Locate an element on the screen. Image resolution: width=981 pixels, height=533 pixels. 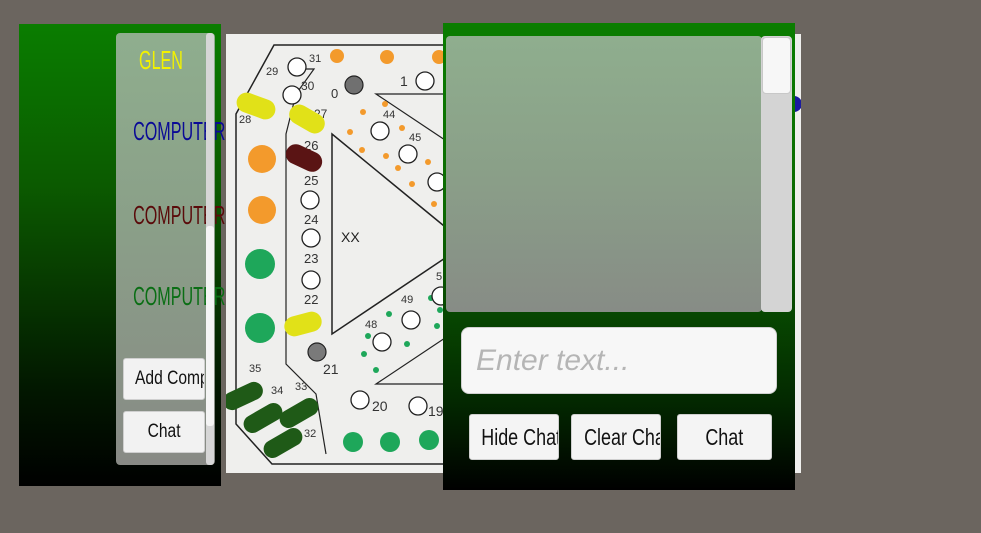
chat-button-label: Chat is located at coordinates (164, 431).